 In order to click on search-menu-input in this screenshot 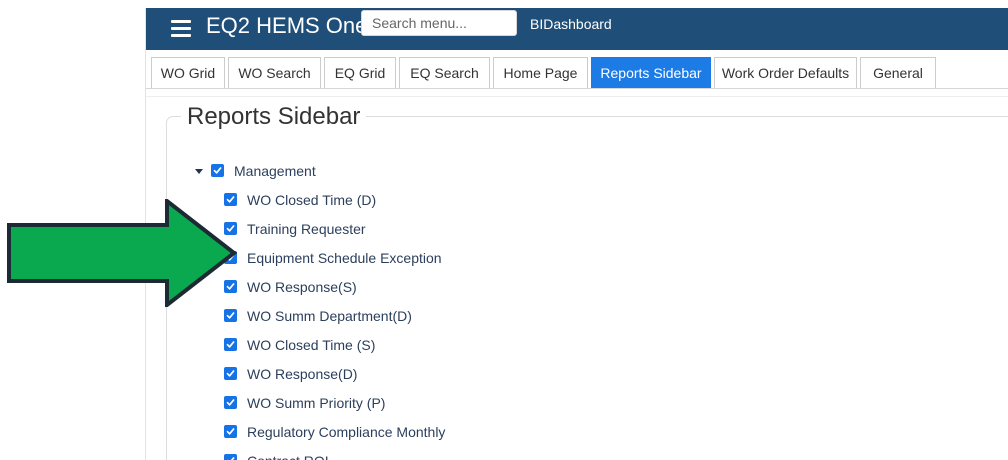, I will do `click(439, 23)`.